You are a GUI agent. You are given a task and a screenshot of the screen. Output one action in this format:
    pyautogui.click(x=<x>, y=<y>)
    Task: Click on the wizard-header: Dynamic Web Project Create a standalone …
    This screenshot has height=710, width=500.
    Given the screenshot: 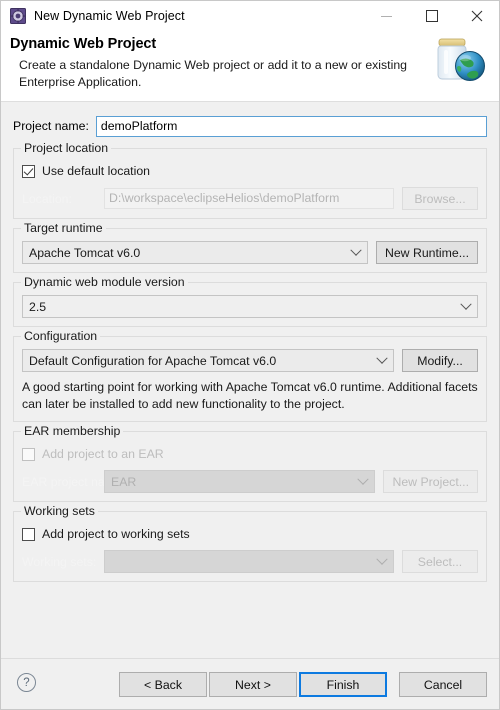 What is the action you would take?
    pyautogui.click(x=250, y=66)
    